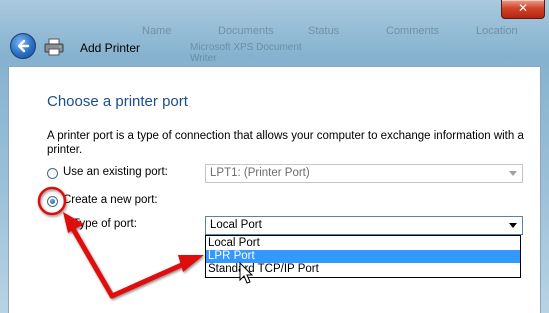  Describe the element at coordinates (105, 224) in the screenshot. I see `port-type-label: Type of port:` at that location.